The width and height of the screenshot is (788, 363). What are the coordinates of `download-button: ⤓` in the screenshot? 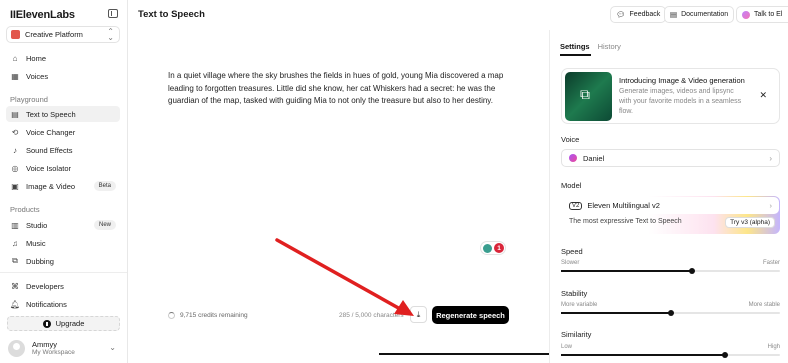 It's located at (418, 314).